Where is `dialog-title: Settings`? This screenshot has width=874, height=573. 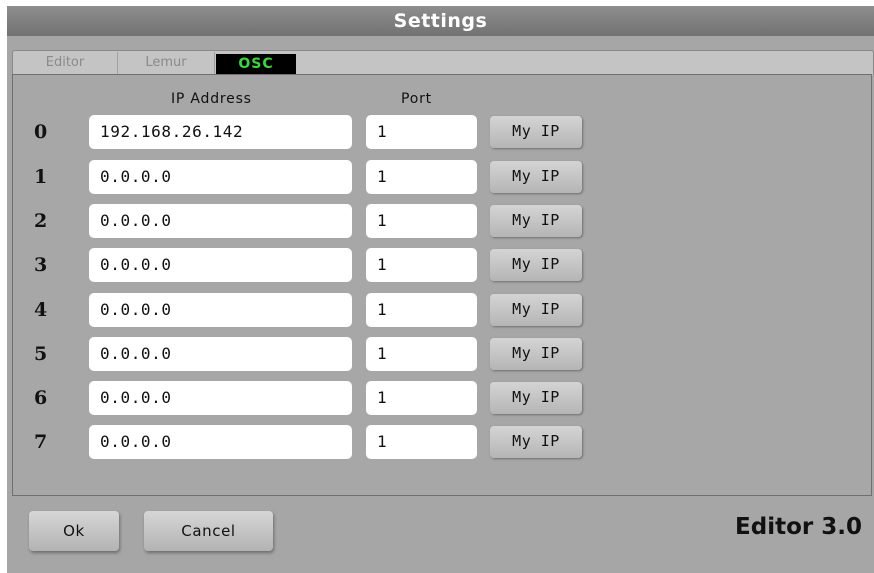
dialog-title: Settings is located at coordinates (440, 21).